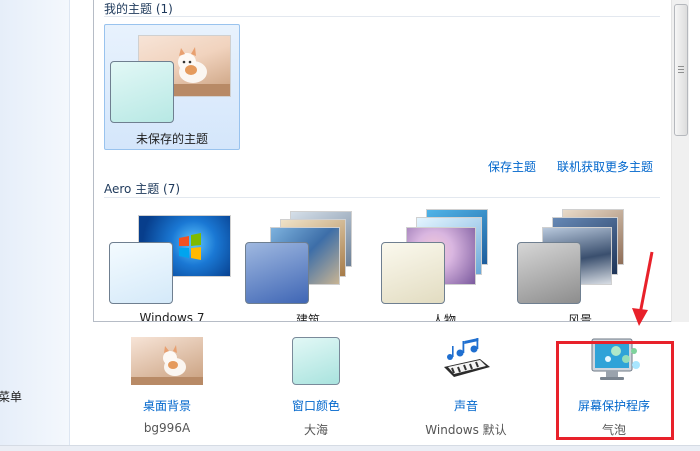 The image size is (700, 451). Describe the element at coordinates (142, 189) in the screenshot. I see `aero-themes-heading: Aero 主题 (7)` at that location.